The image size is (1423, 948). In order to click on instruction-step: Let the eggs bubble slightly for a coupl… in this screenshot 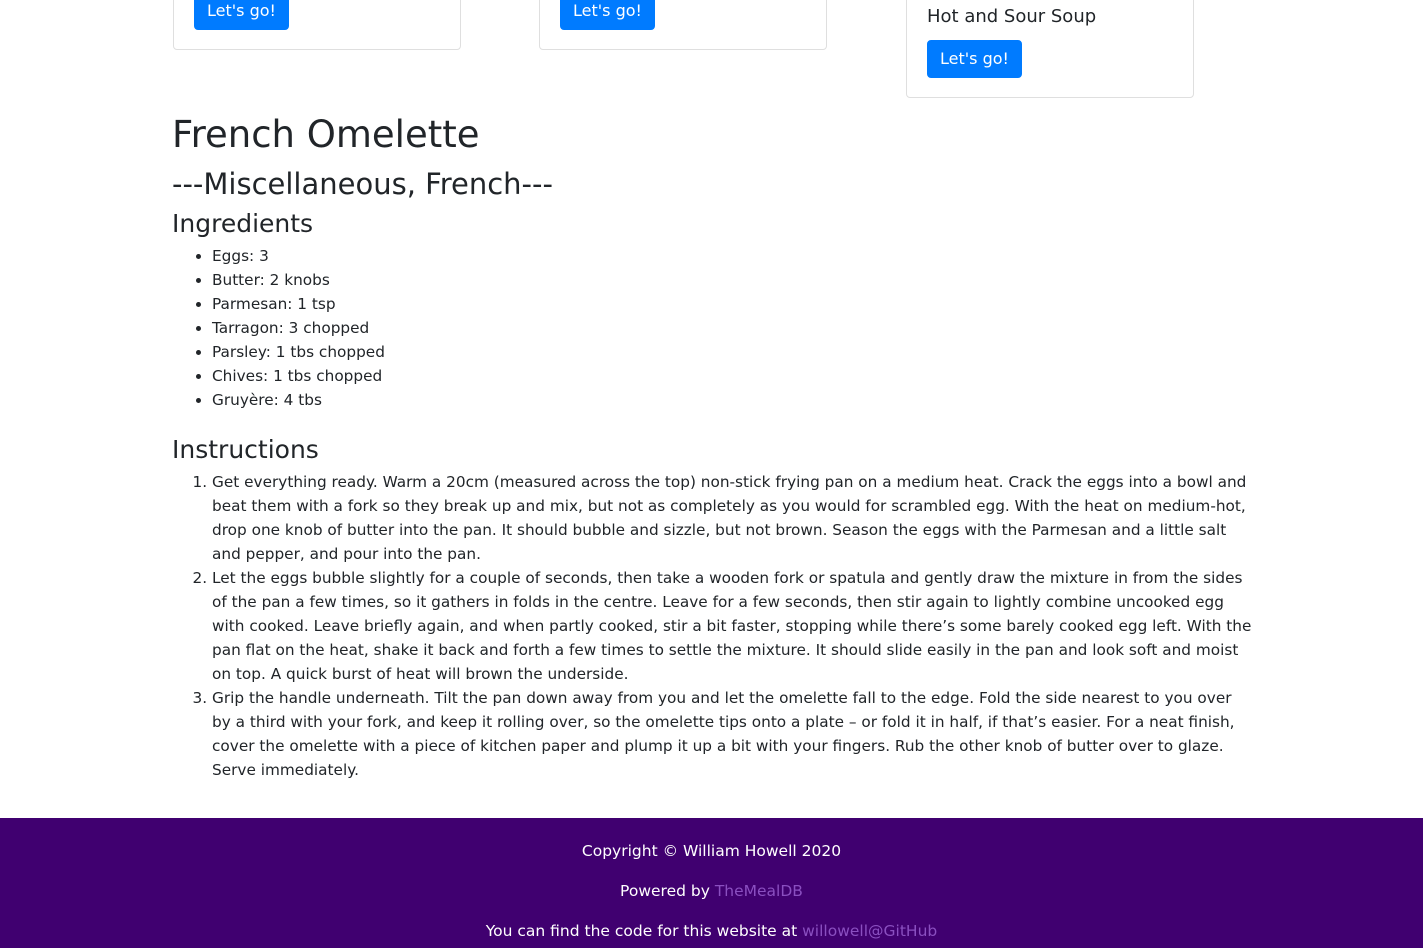, I will do `click(732, 626)`.